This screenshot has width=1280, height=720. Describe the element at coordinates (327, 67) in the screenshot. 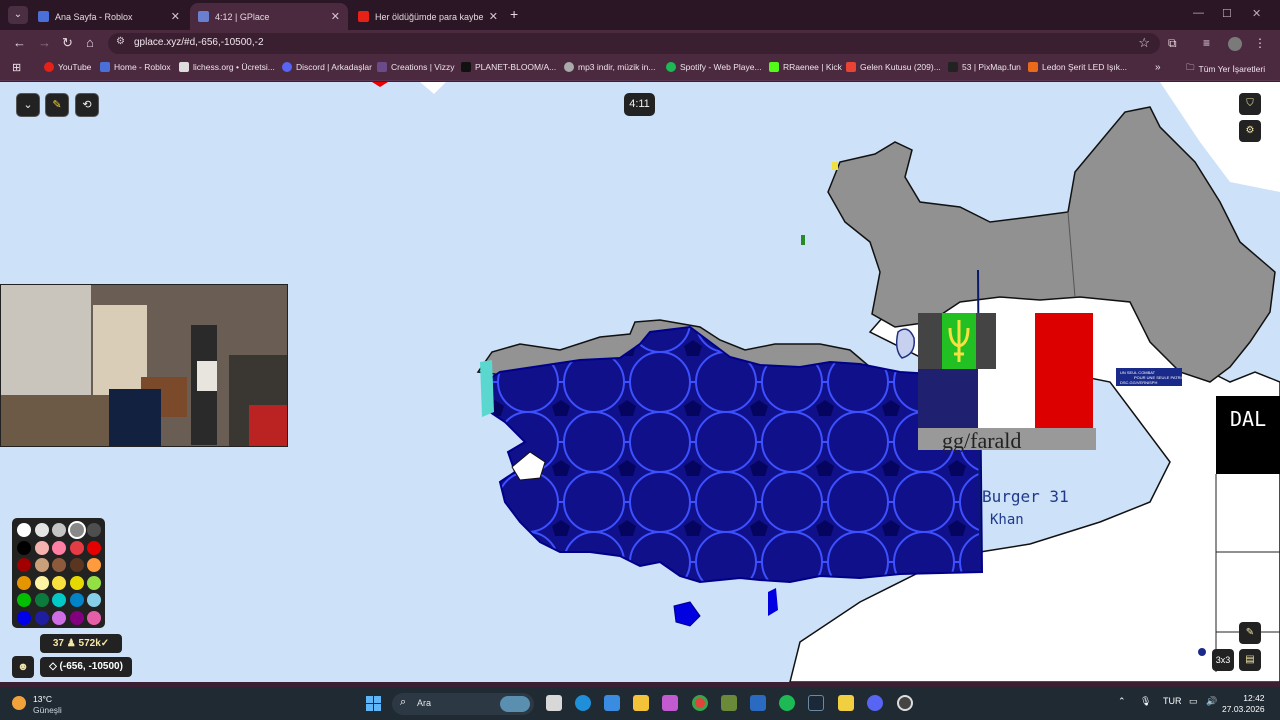

I see `bookmark-discord: Discord | Arkadaşlar` at that location.